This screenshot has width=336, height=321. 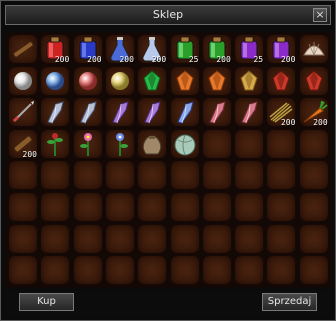 What do you see at coordinates (168, 15) in the screenshot?
I see `title-bar: Sklep ×` at bounding box center [168, 15].